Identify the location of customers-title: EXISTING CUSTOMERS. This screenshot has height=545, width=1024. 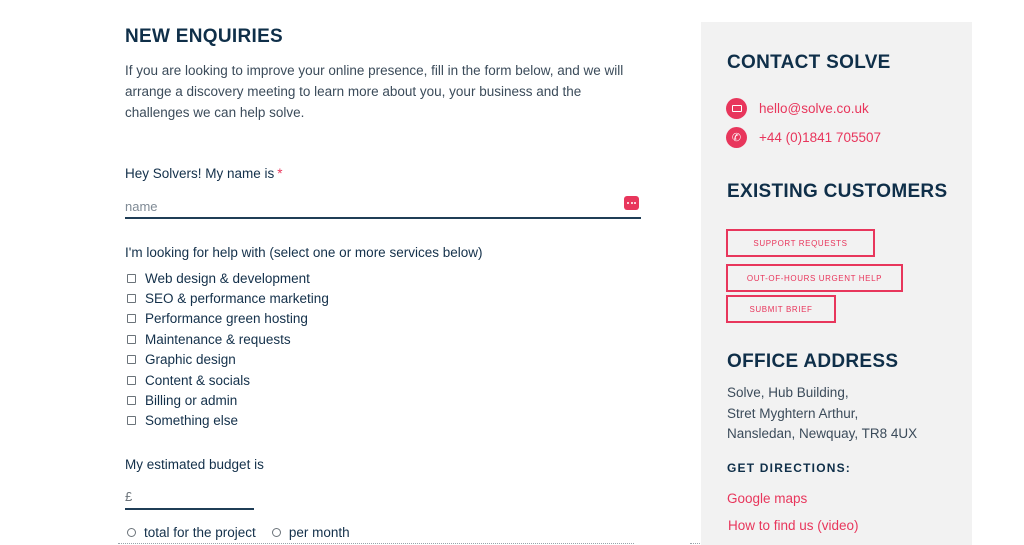
(837, 191).